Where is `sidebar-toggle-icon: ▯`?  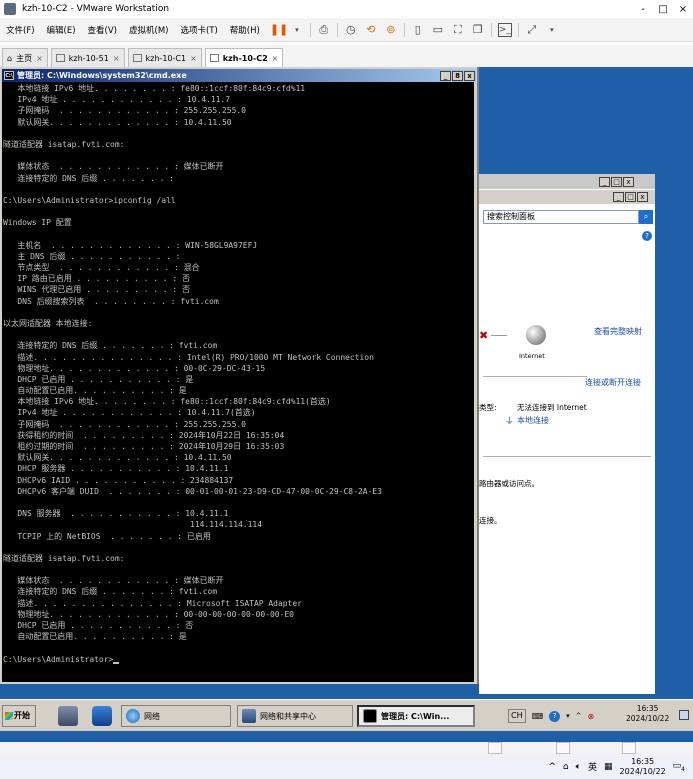 sidebar-toggle-icon: ▯ is located at coordinates (418, 30).